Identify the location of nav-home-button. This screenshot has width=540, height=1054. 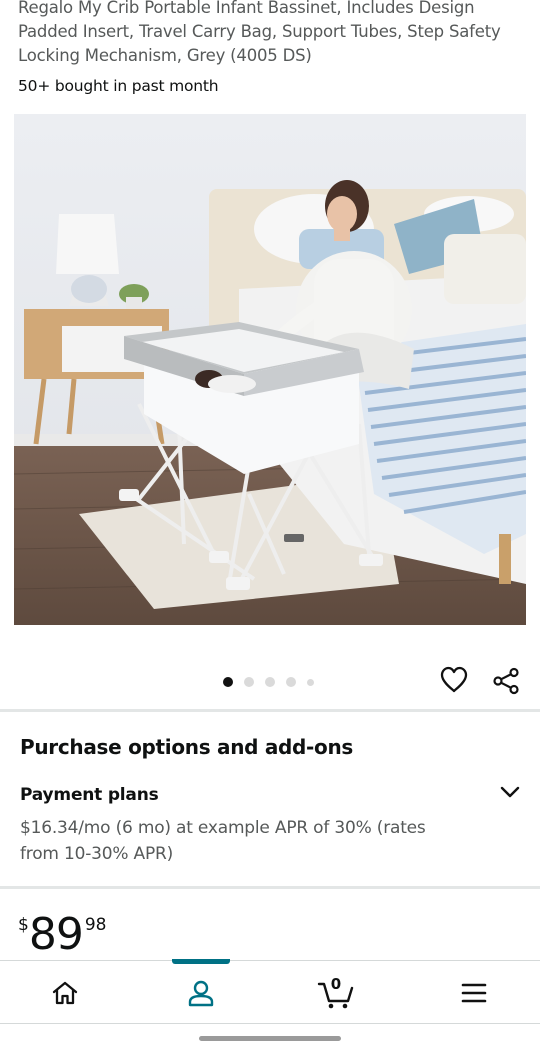
(65, 993).